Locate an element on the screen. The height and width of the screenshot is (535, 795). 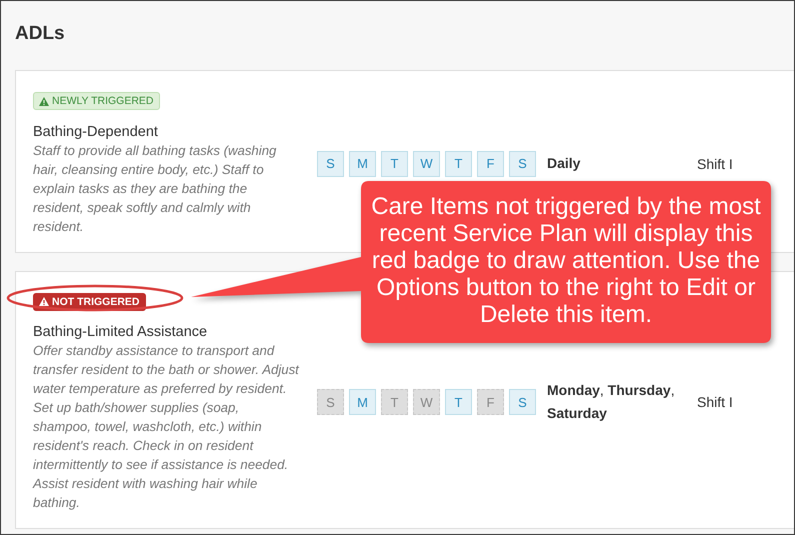
care-item-name: Bathing-Limited Assistance is located at coordinates (120, 332).